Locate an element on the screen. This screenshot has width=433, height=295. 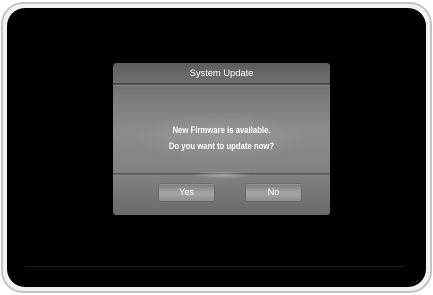
dialog-message-line-2: Do you want to update now? is located at coordinates (221, 146).